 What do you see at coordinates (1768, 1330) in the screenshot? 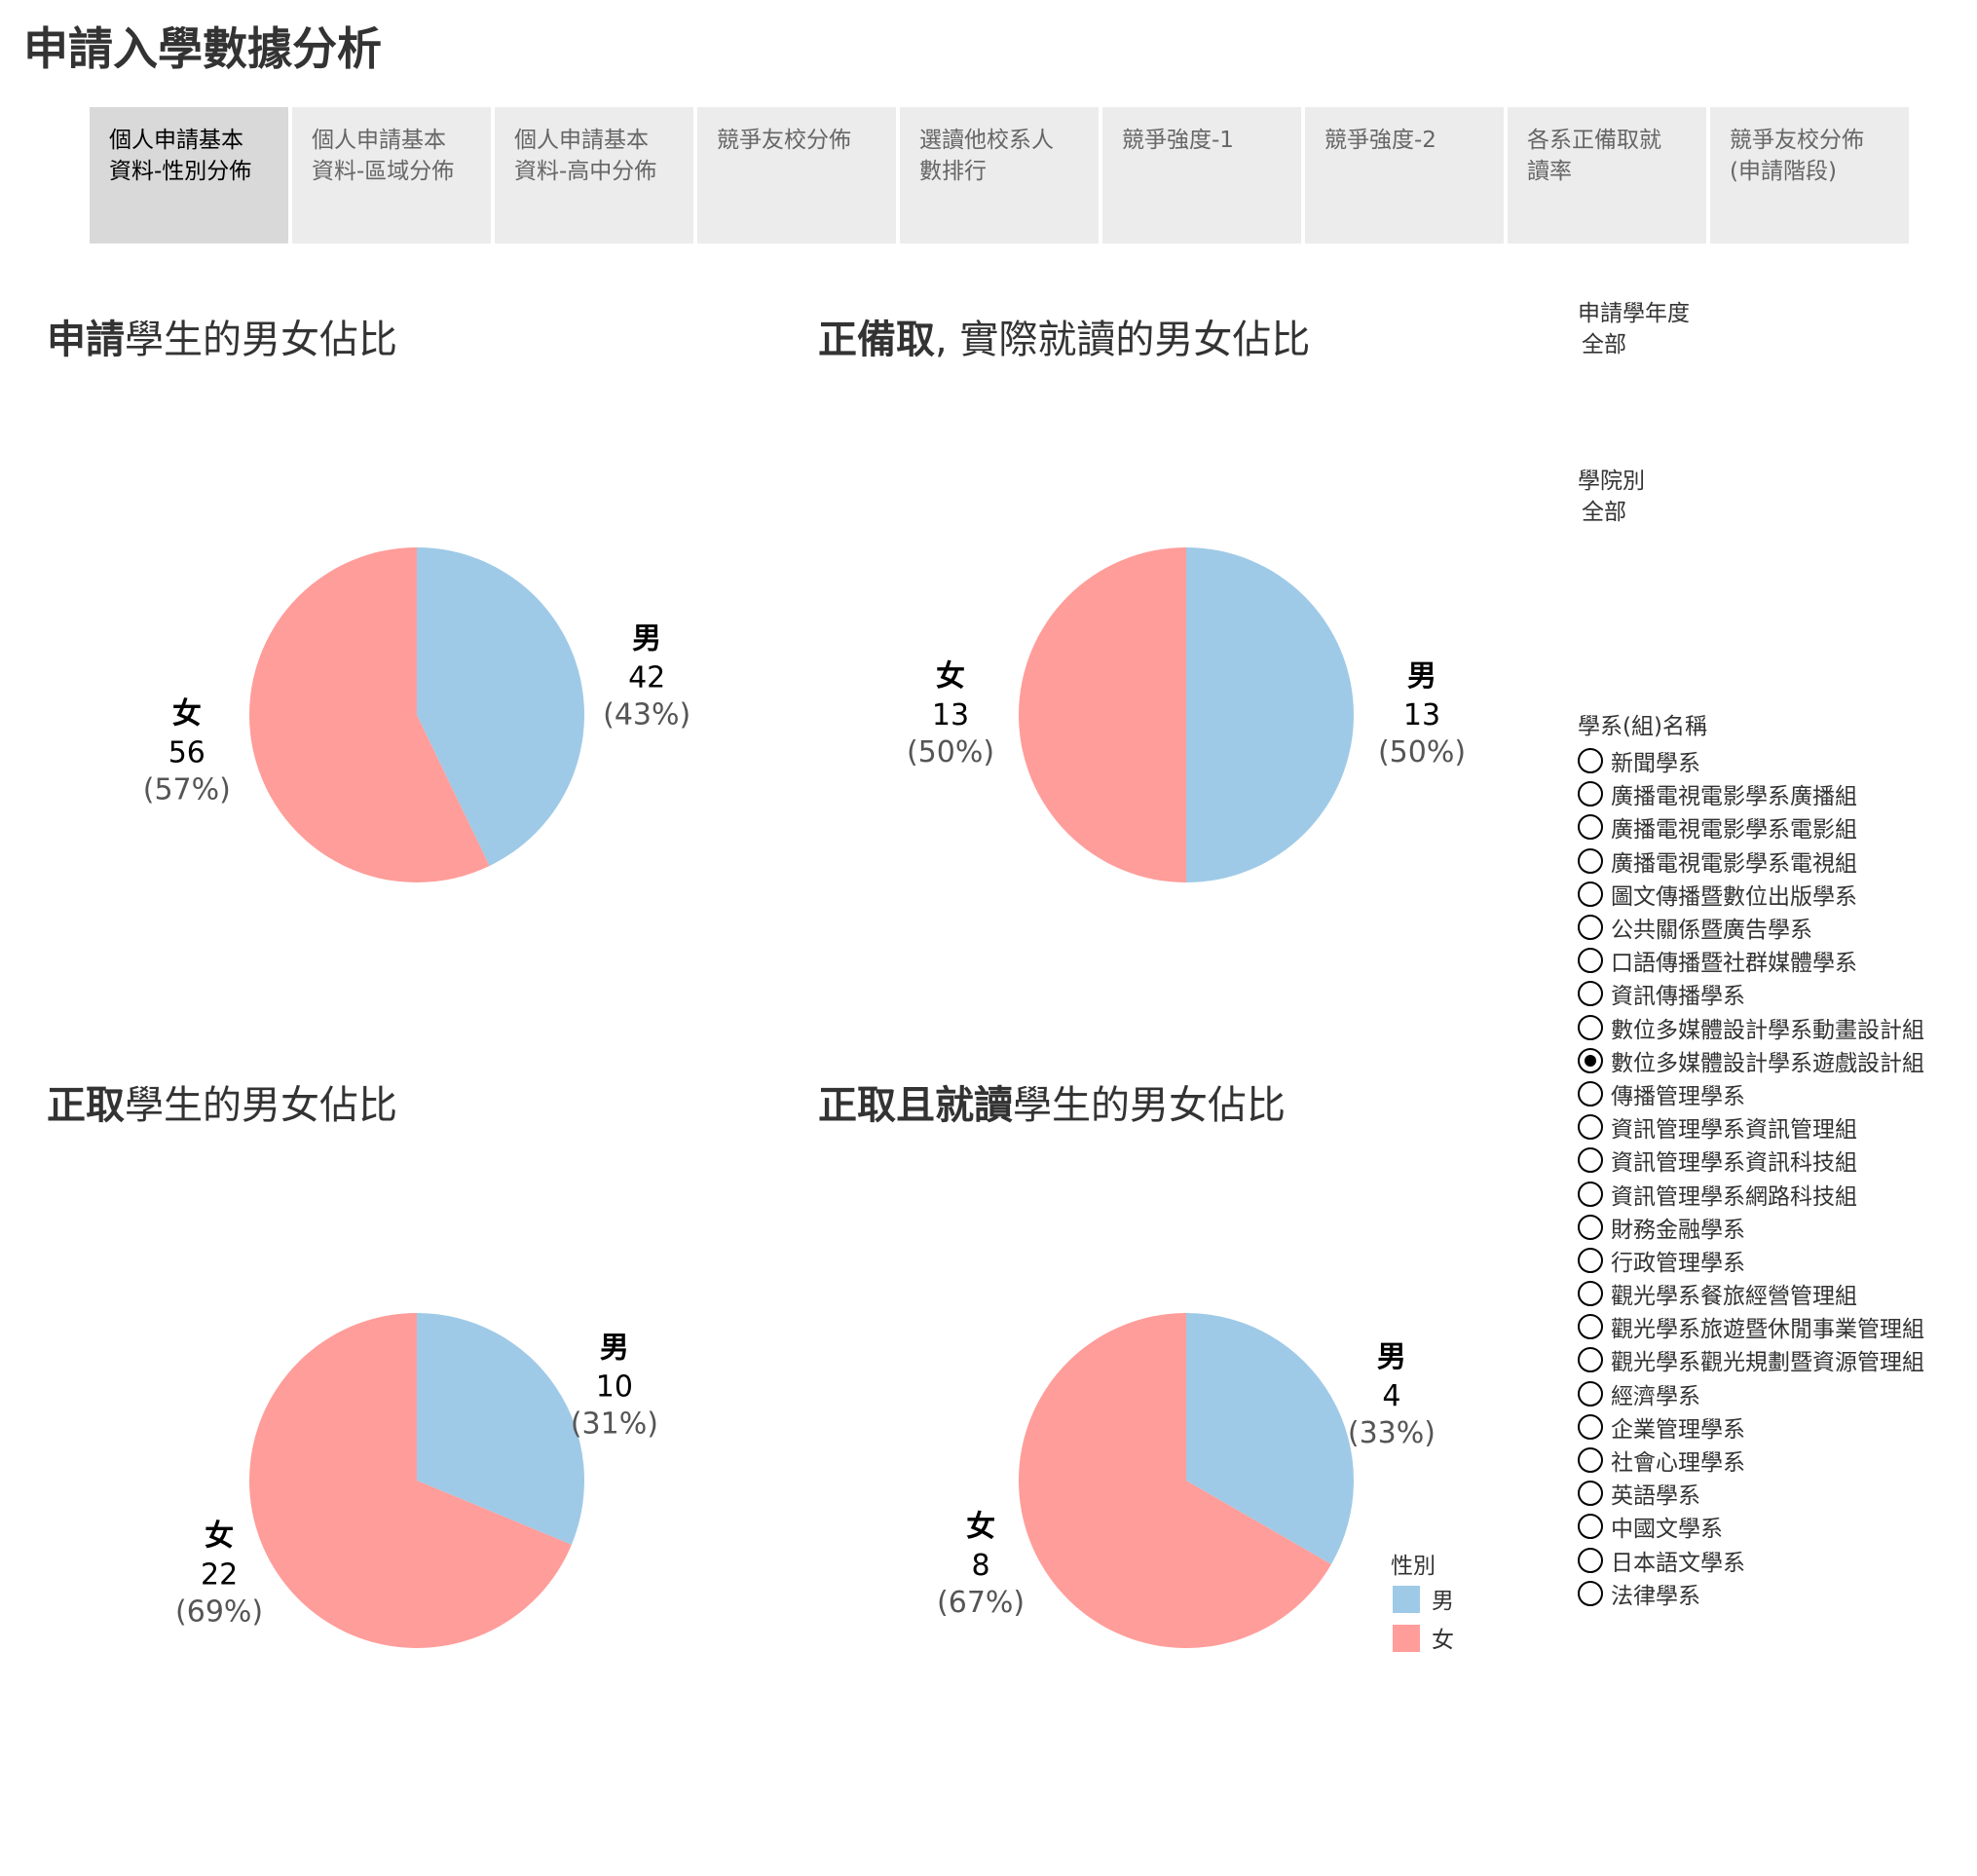
I see `department-option-label: 觀光學系旅遊暨休閒事業管理組` at bounding box center [1768, 1330].